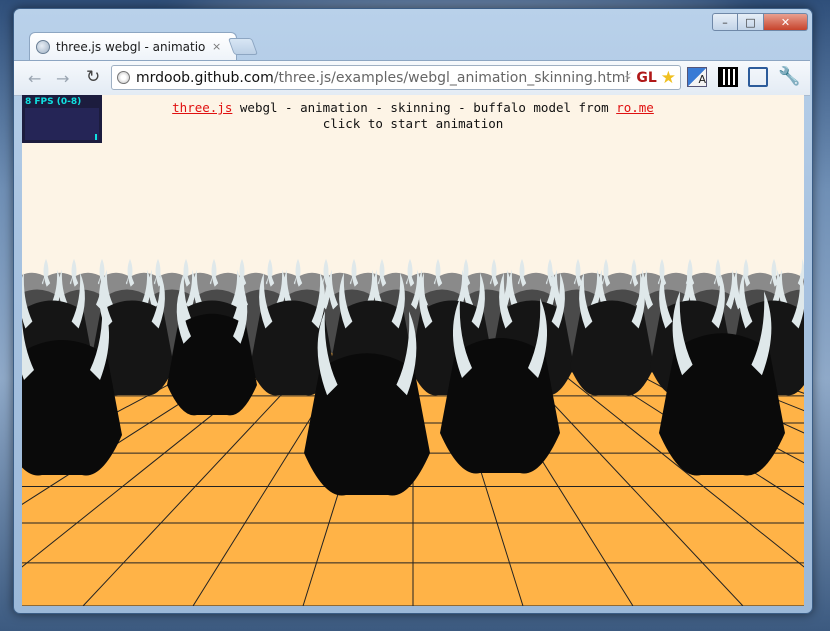 This screenshot has width=830, height=631. What do you see at coordinates (725, 22) in the screenshot?
I see `minimize-button: –` at bounding box center [725, 22].